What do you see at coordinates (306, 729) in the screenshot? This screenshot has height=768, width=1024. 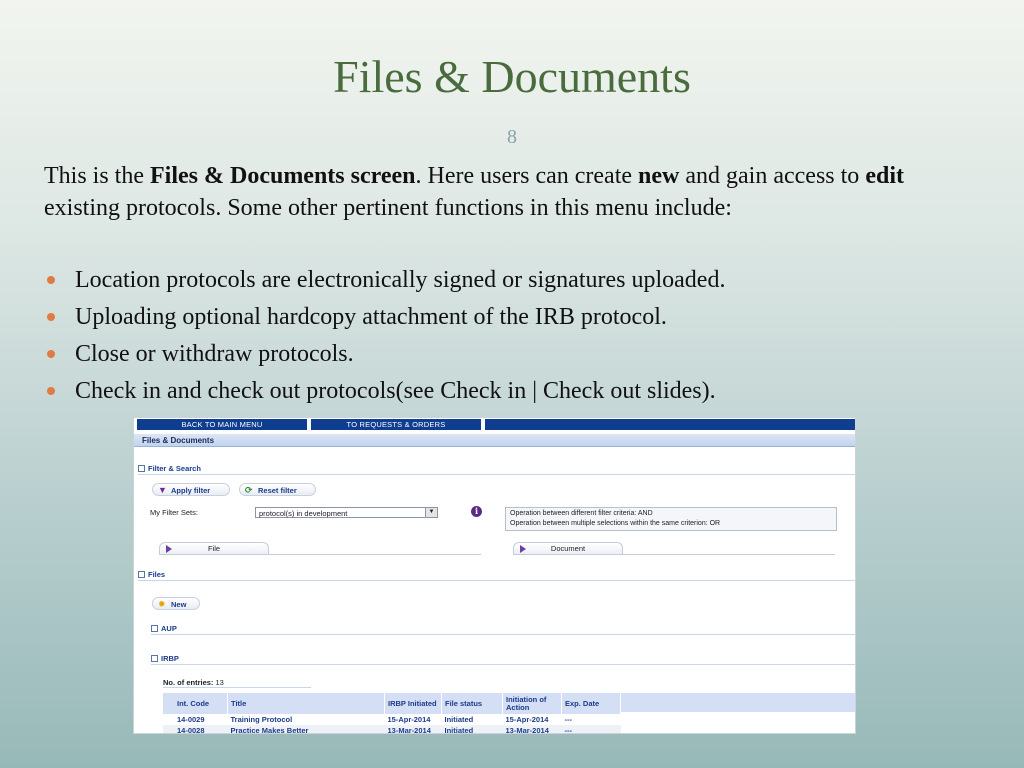 I see `cell-title: Practice Makes Better` at bounding box center [306, 729].